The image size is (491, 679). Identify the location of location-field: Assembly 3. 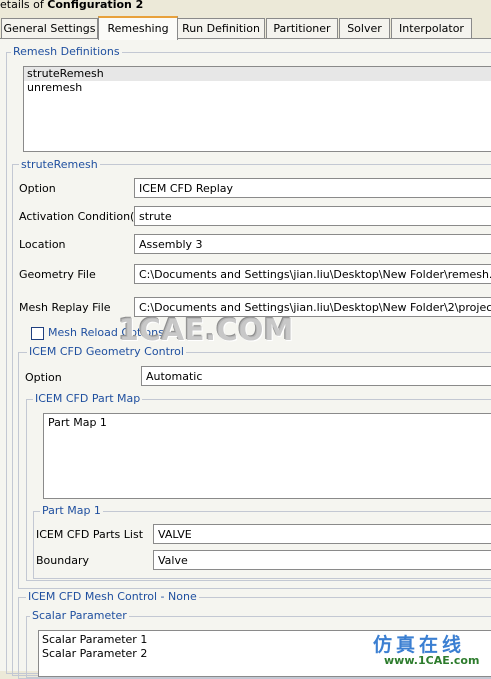
(312, 244).